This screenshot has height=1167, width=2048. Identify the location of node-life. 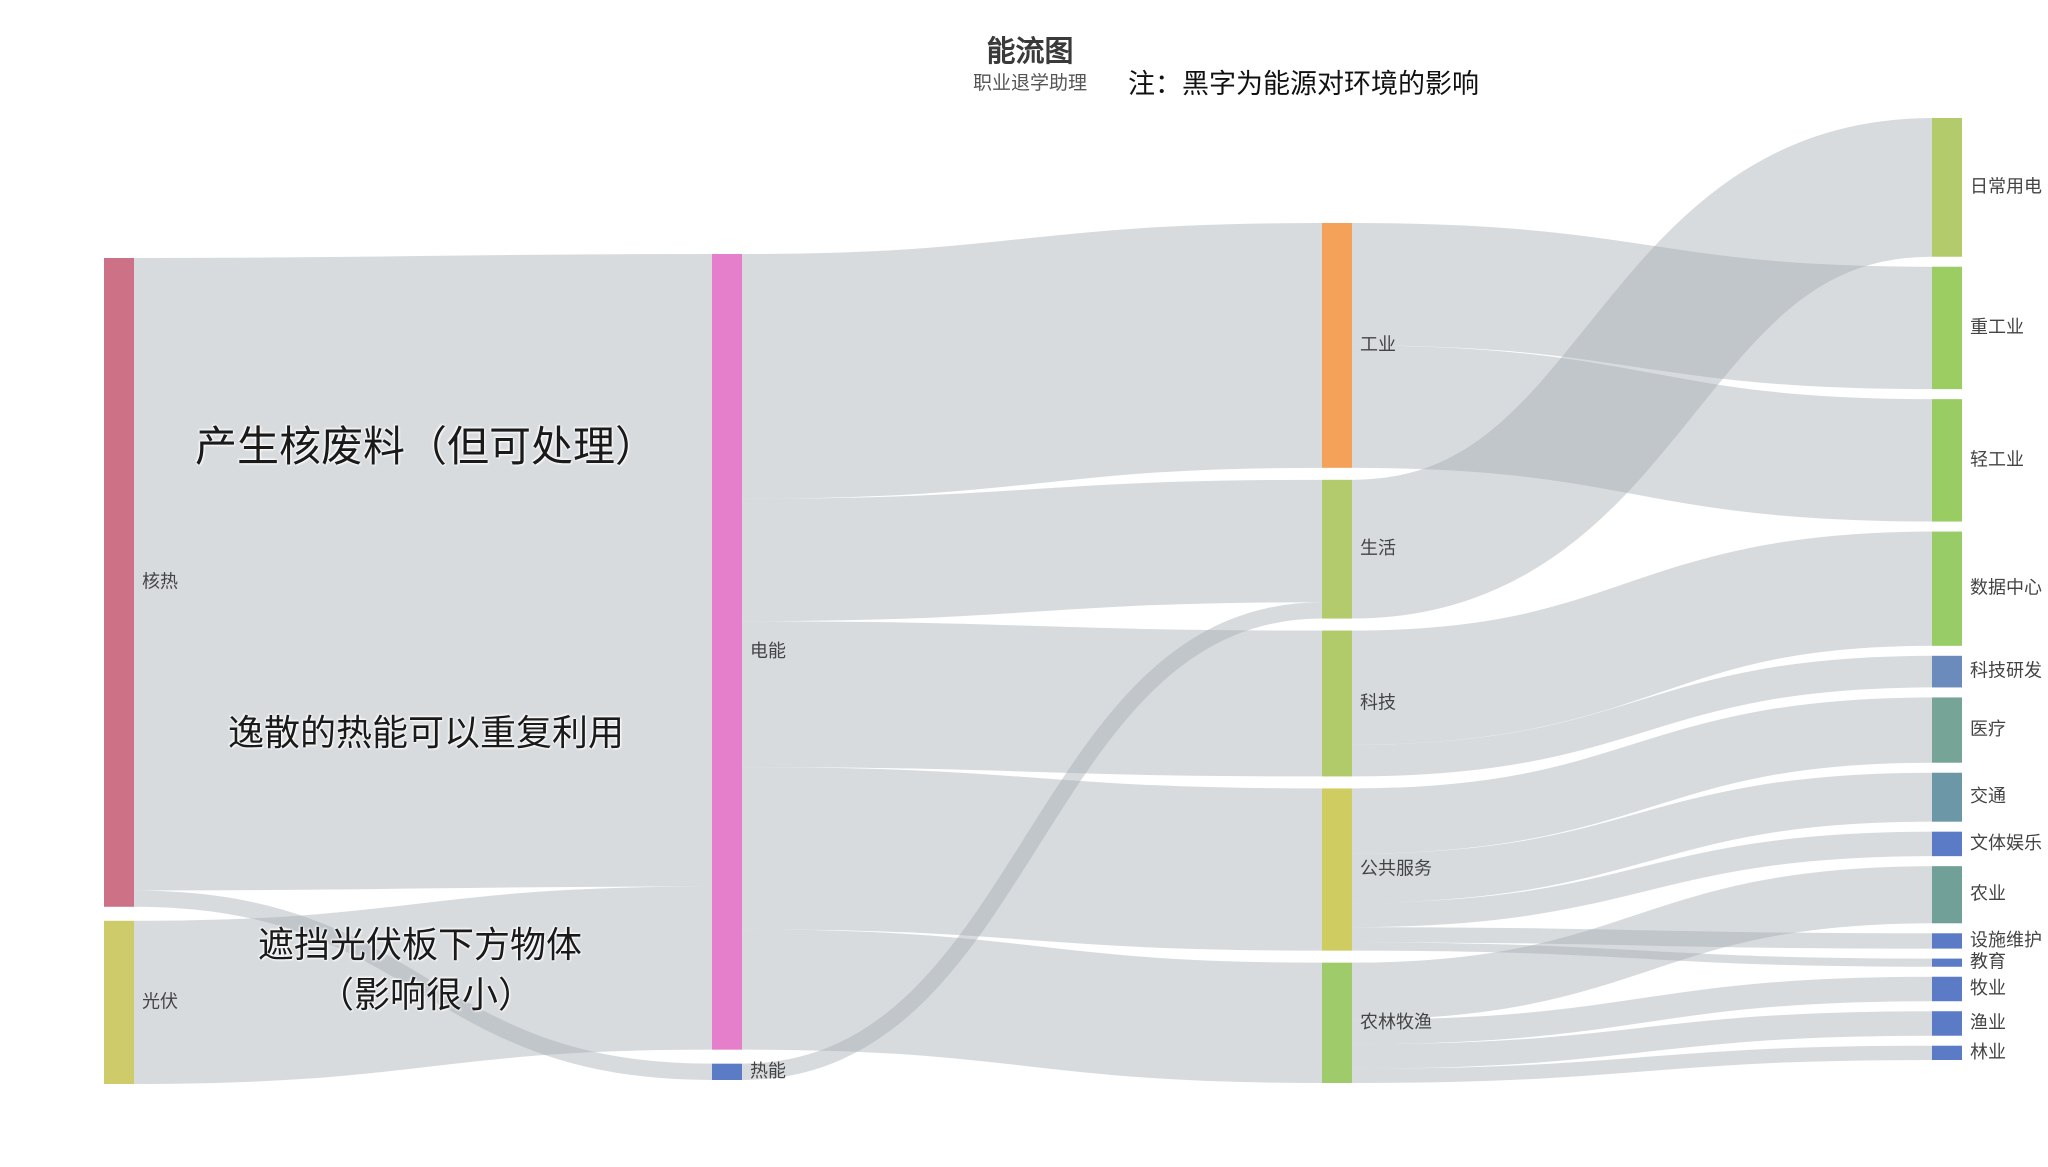
(1337, 549).